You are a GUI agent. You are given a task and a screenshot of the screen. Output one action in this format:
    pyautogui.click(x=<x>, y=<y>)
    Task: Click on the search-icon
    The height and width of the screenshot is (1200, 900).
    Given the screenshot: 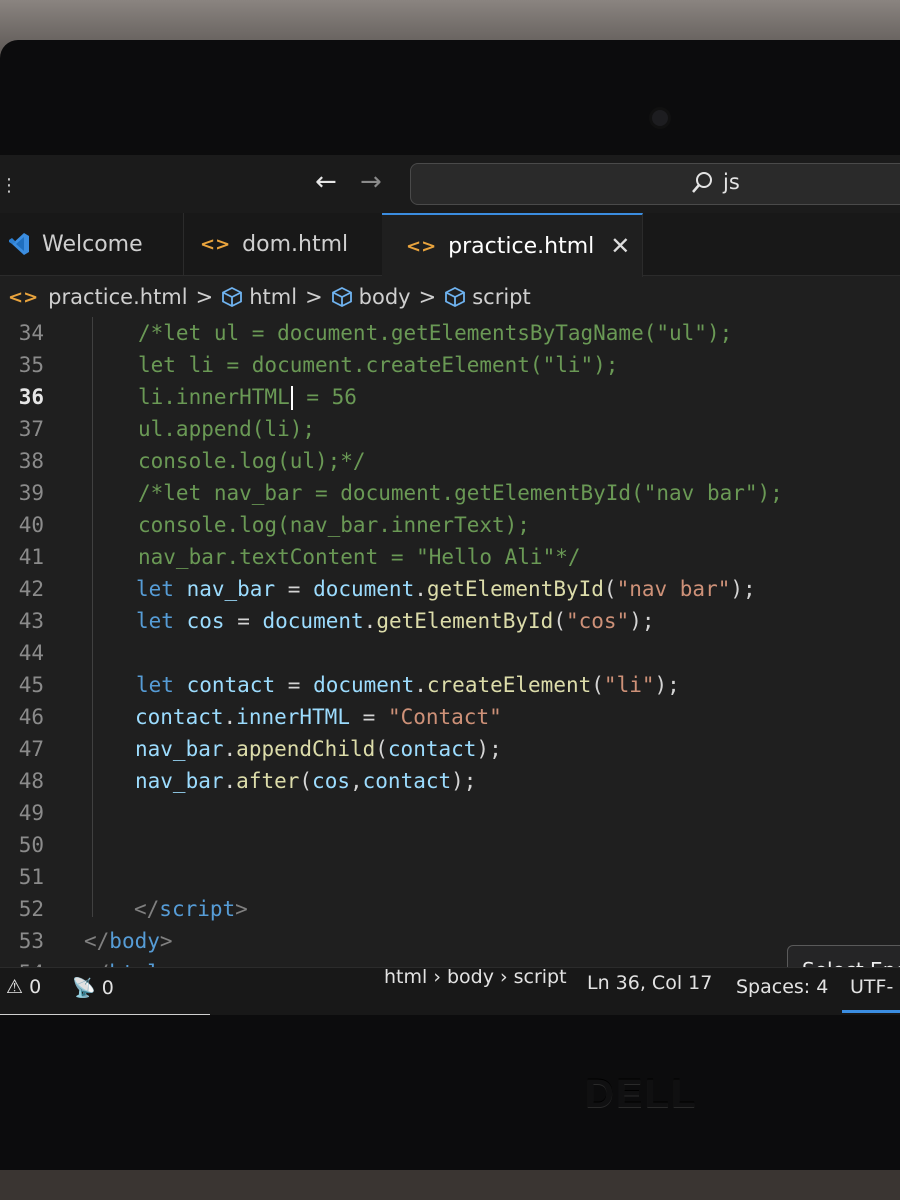 What is the action you would take?
    pyautogui.click(x=702, y=182)
    